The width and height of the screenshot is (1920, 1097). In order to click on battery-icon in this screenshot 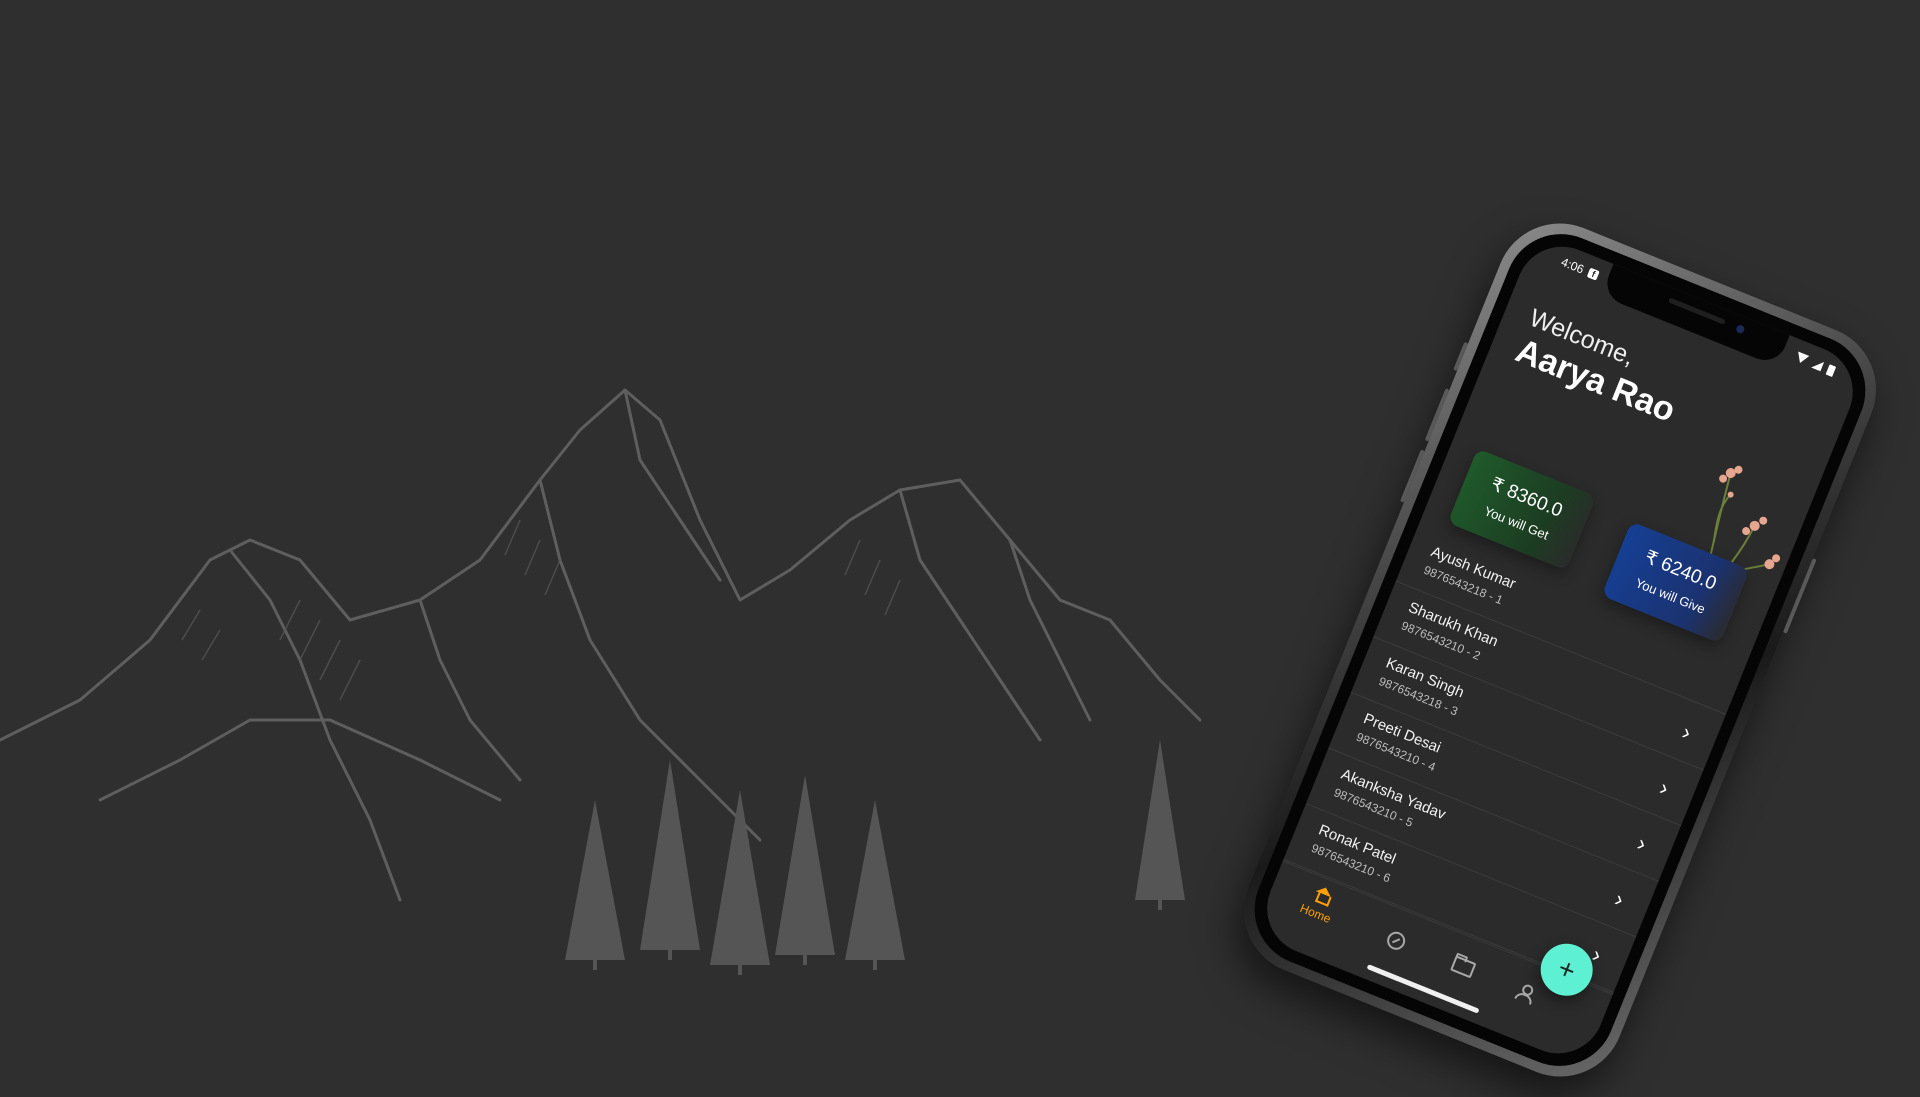, I will do `click(1831, 370)`.